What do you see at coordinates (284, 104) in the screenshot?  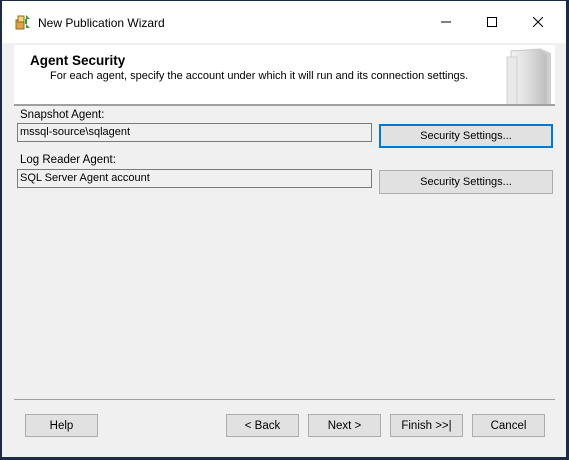 I see `header-separator` at bounding box center [284, 104].